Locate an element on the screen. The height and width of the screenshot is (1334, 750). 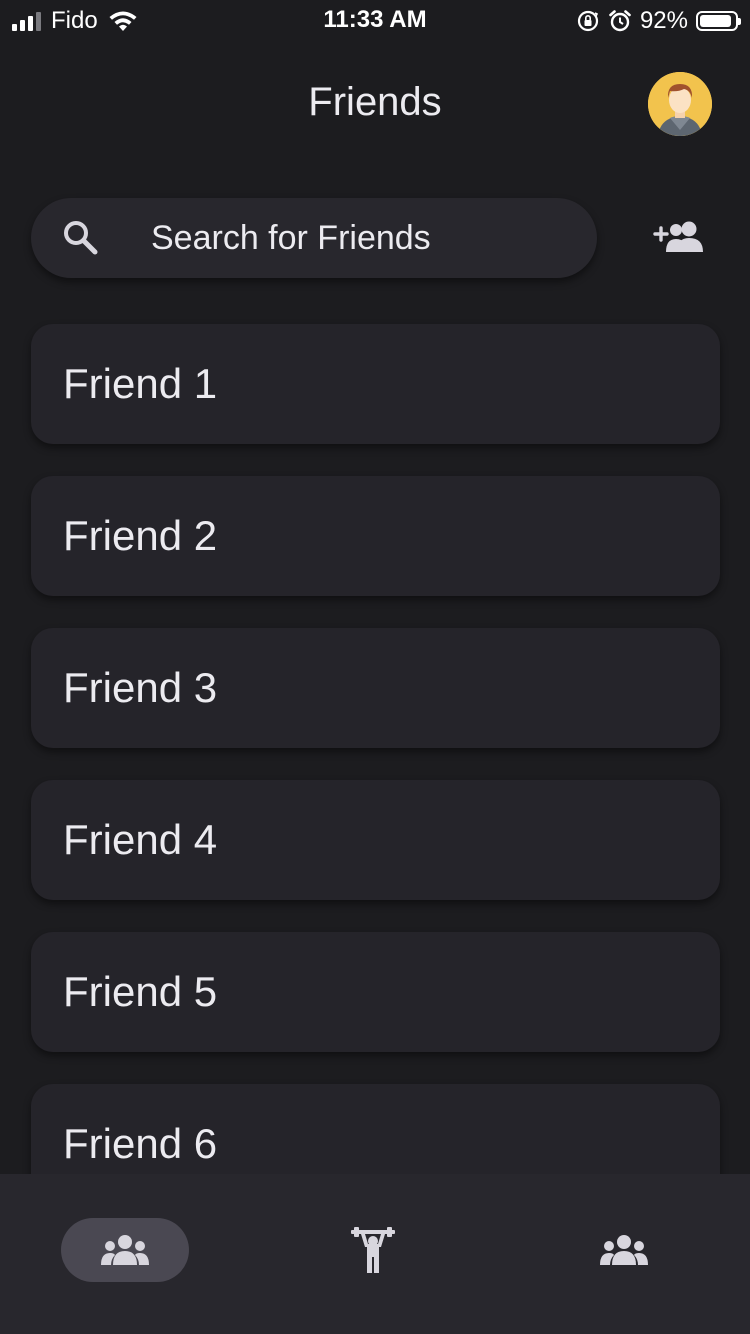
friend-name: Friend 4 is located at coordinates (140, 839).